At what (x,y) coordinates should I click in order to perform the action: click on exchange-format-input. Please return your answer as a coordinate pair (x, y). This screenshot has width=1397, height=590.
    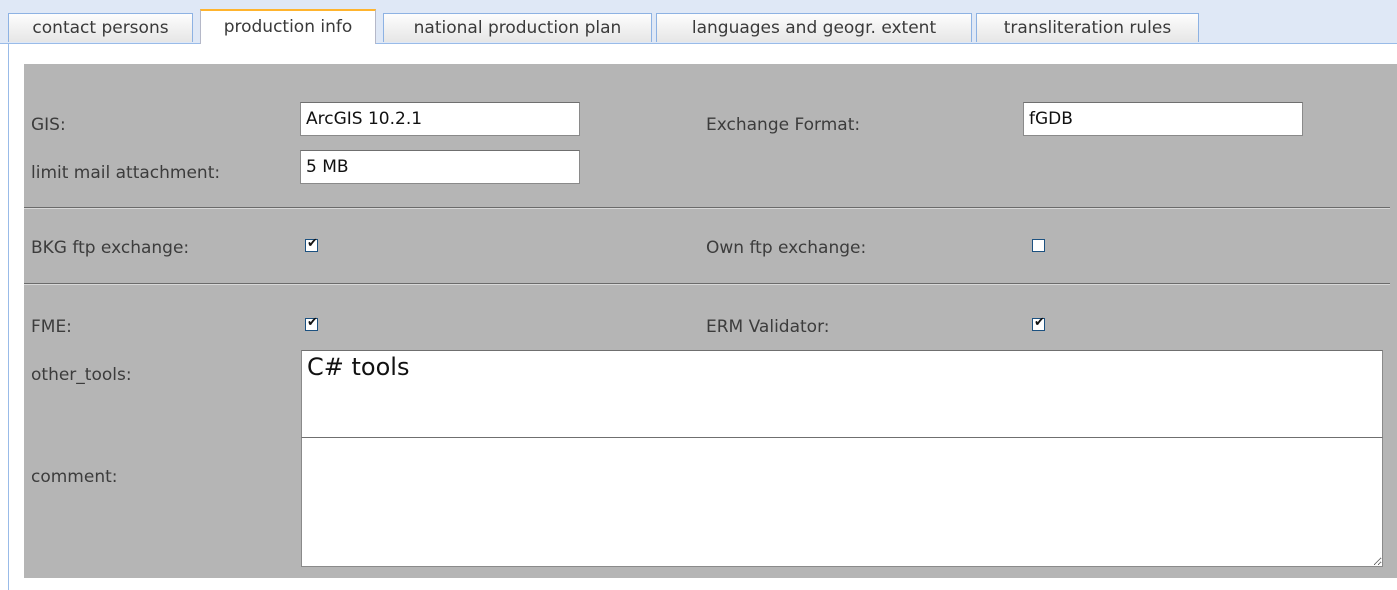
    Looking at the image, I should click on (1163, 119).